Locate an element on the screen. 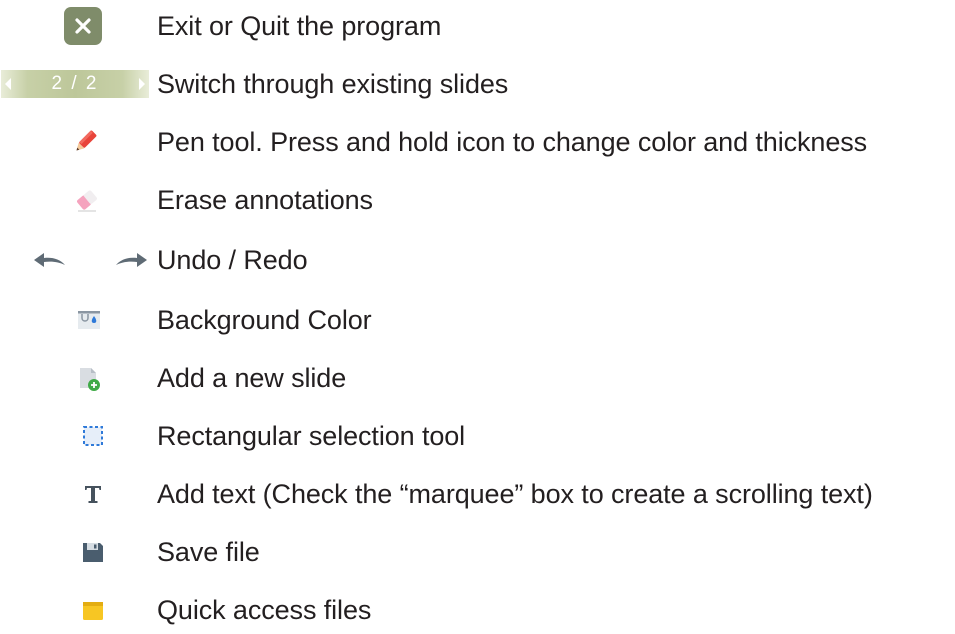 The width and height of the screenshot is (955, 634). row-label: Exit or Quit the program is located at coordinates (299, 26).